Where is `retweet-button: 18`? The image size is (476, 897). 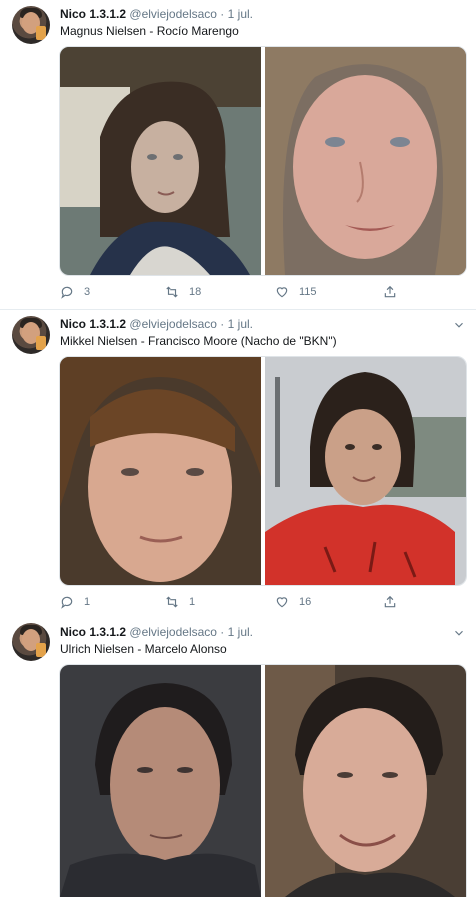 retweet-button: 18 is located at coordinates (183, 292).